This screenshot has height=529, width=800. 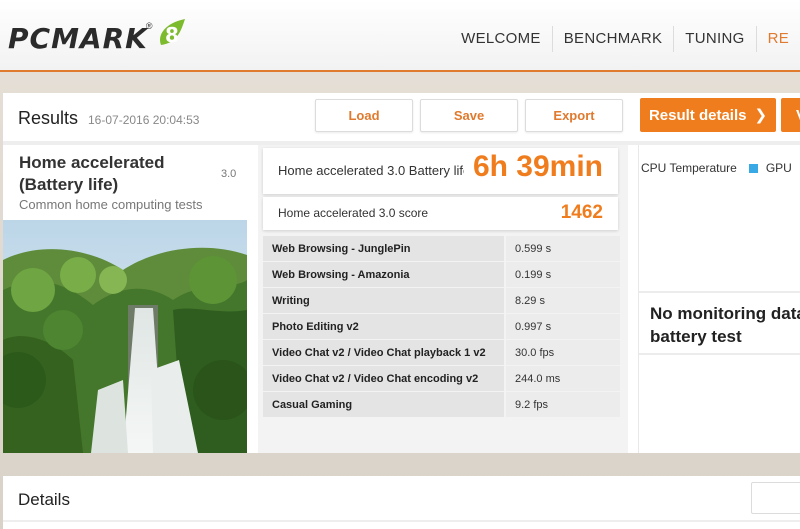 What do you see at coordinates (384, 326) in the screenshot?
I see `metric-name: Photo Editing v2` at bounding box center [384, 326].